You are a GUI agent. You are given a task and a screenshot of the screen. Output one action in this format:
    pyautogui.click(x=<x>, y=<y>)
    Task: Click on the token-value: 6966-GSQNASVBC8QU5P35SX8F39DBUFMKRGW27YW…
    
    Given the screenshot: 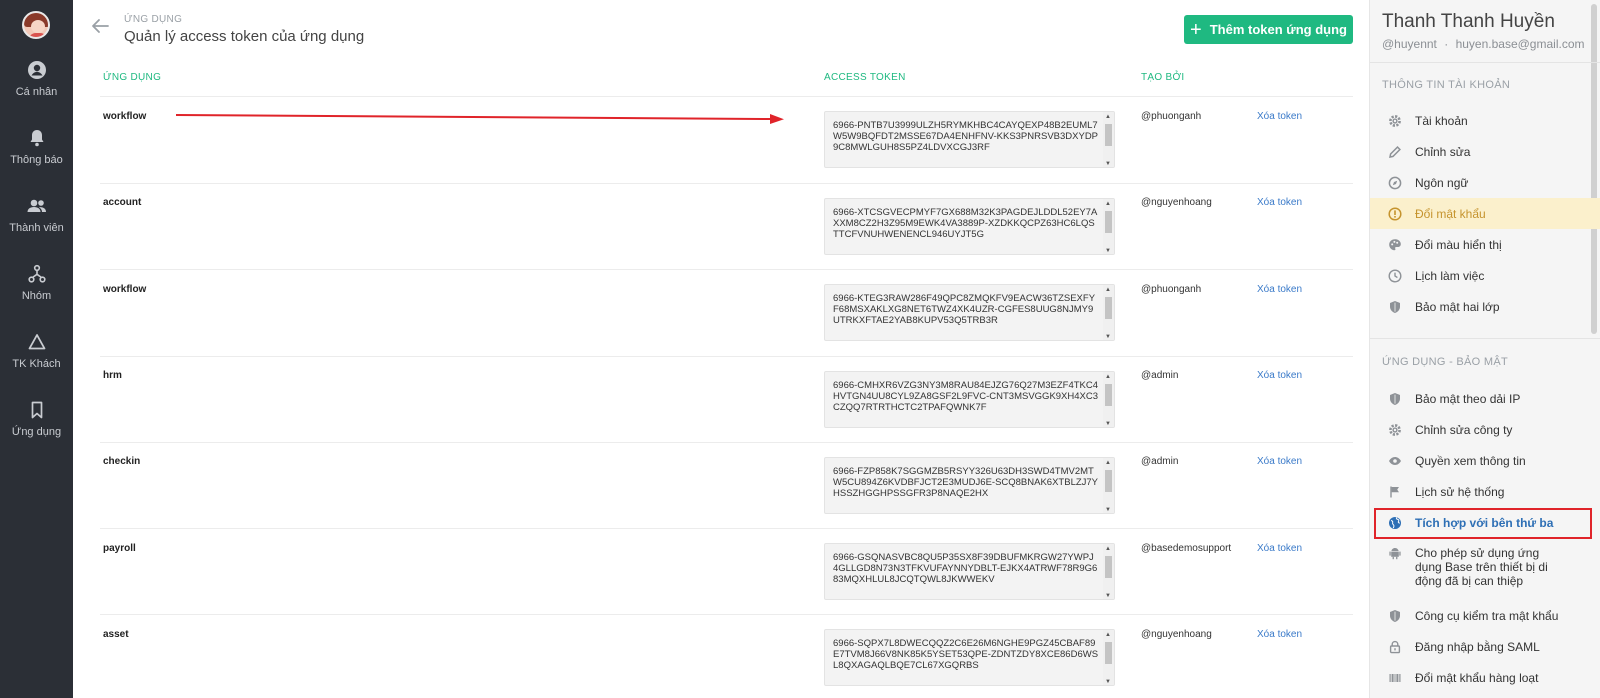 What is the action you would take?
    pyautogui.click(x=965, y=568)
    